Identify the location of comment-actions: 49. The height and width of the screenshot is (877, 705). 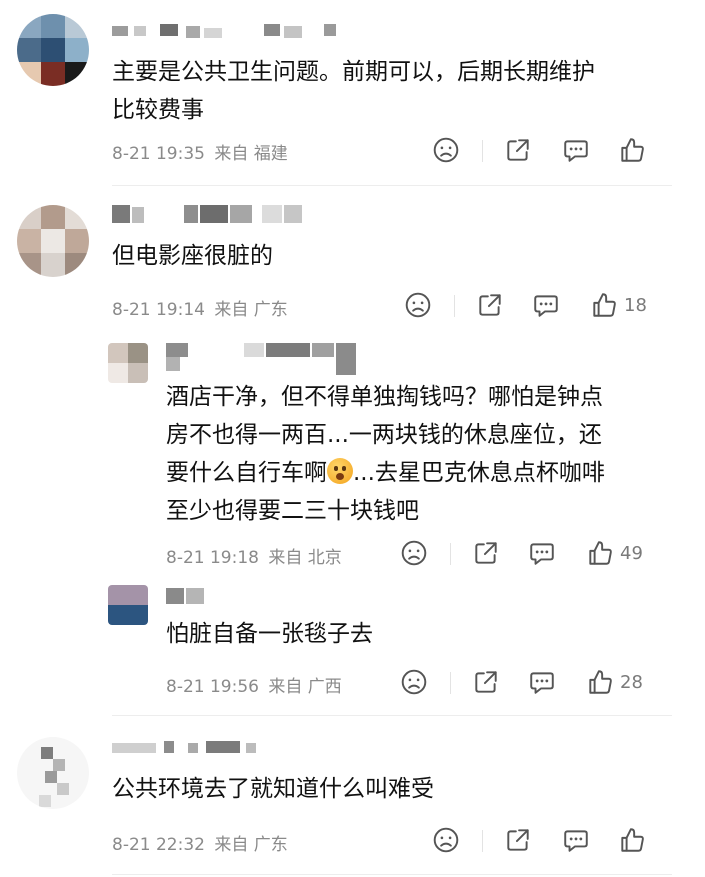
(540, 554).